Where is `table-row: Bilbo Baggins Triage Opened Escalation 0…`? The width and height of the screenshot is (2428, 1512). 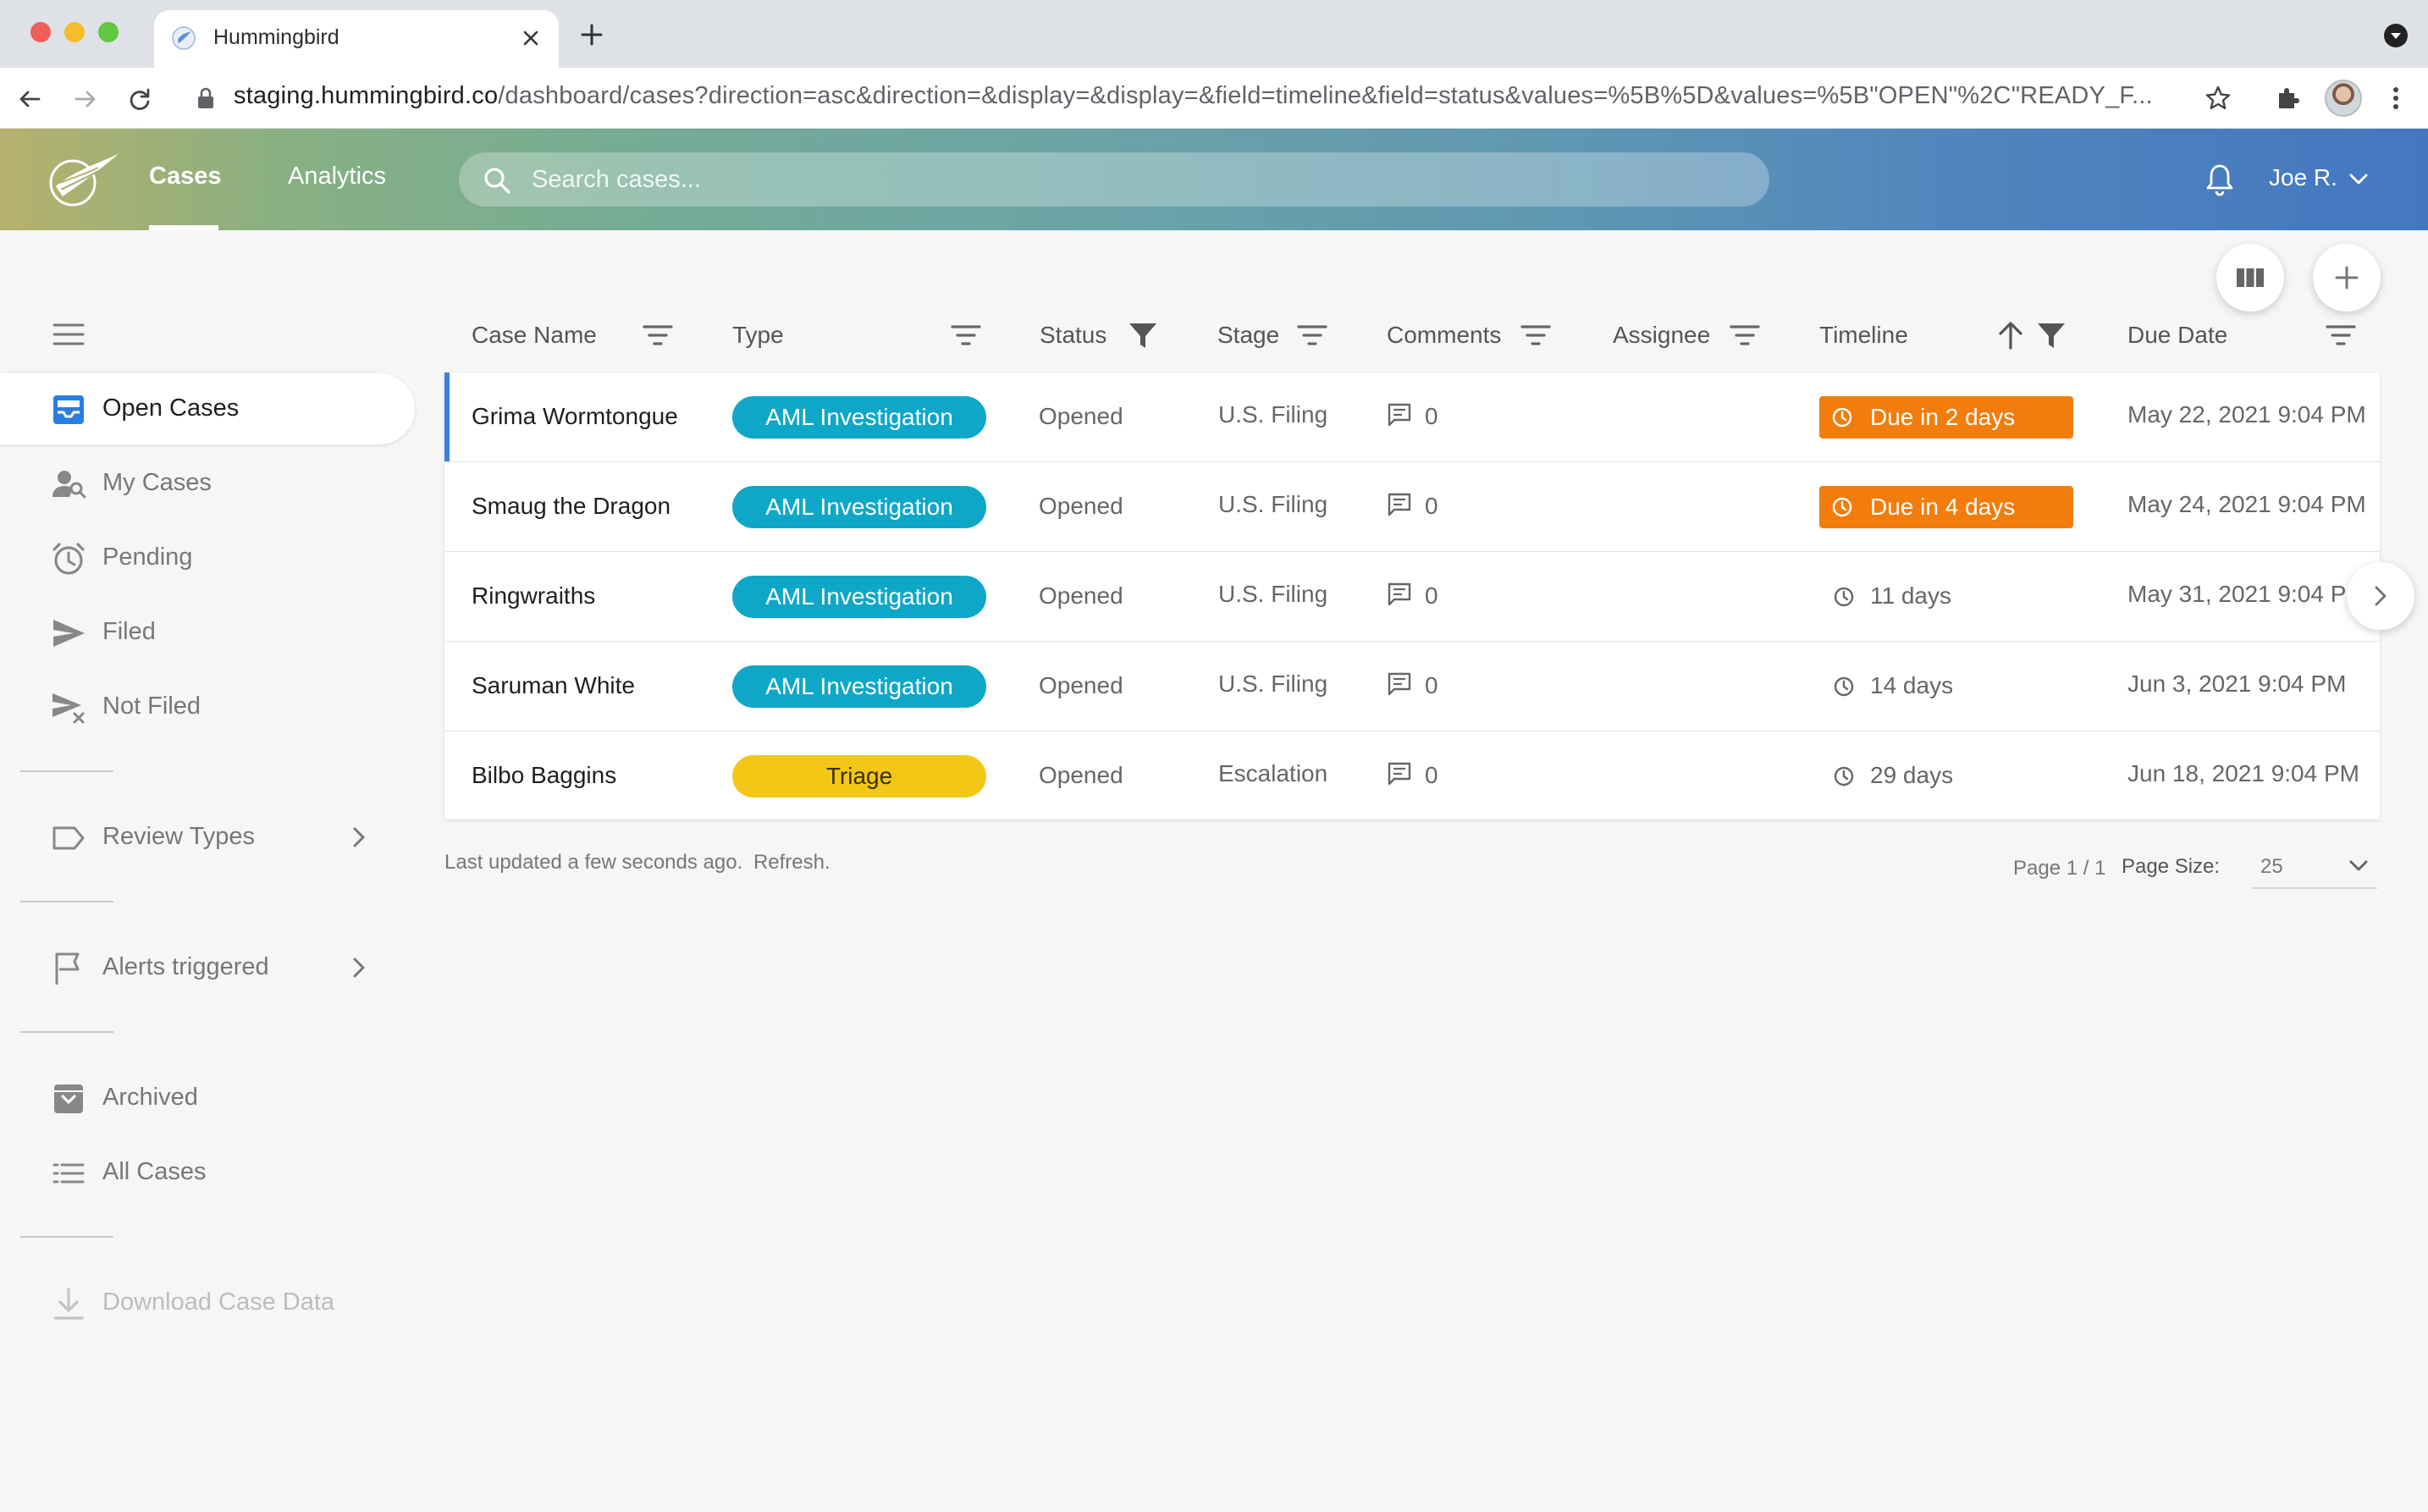
table-row: Bilbo Baggins Triage Opened Escalation 0… is located at coordinates (1412, 776).